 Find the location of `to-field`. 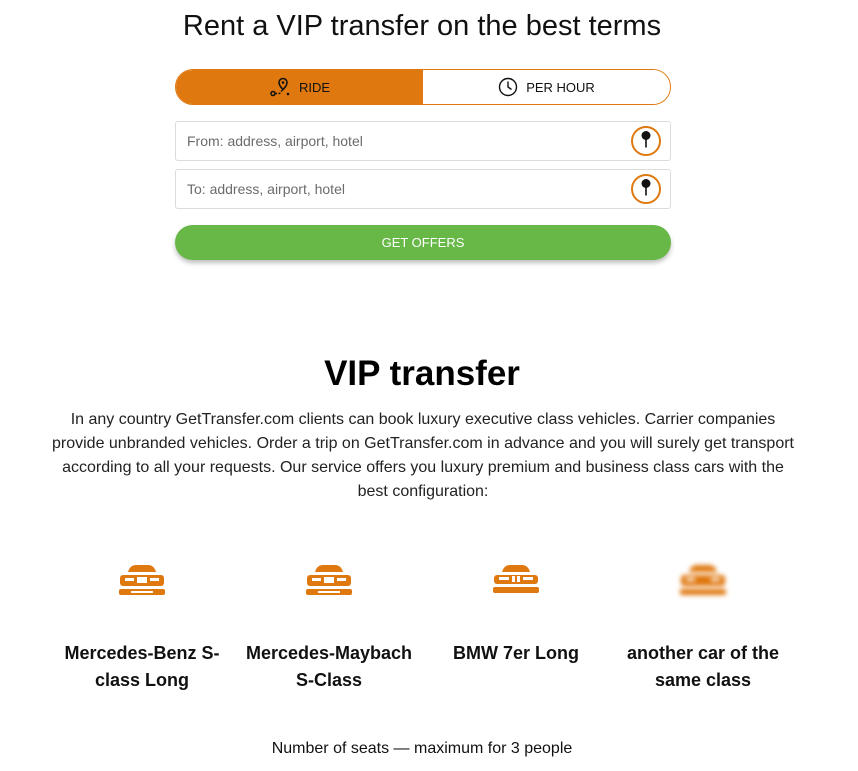

to-field is located at coordinates (423, 189).